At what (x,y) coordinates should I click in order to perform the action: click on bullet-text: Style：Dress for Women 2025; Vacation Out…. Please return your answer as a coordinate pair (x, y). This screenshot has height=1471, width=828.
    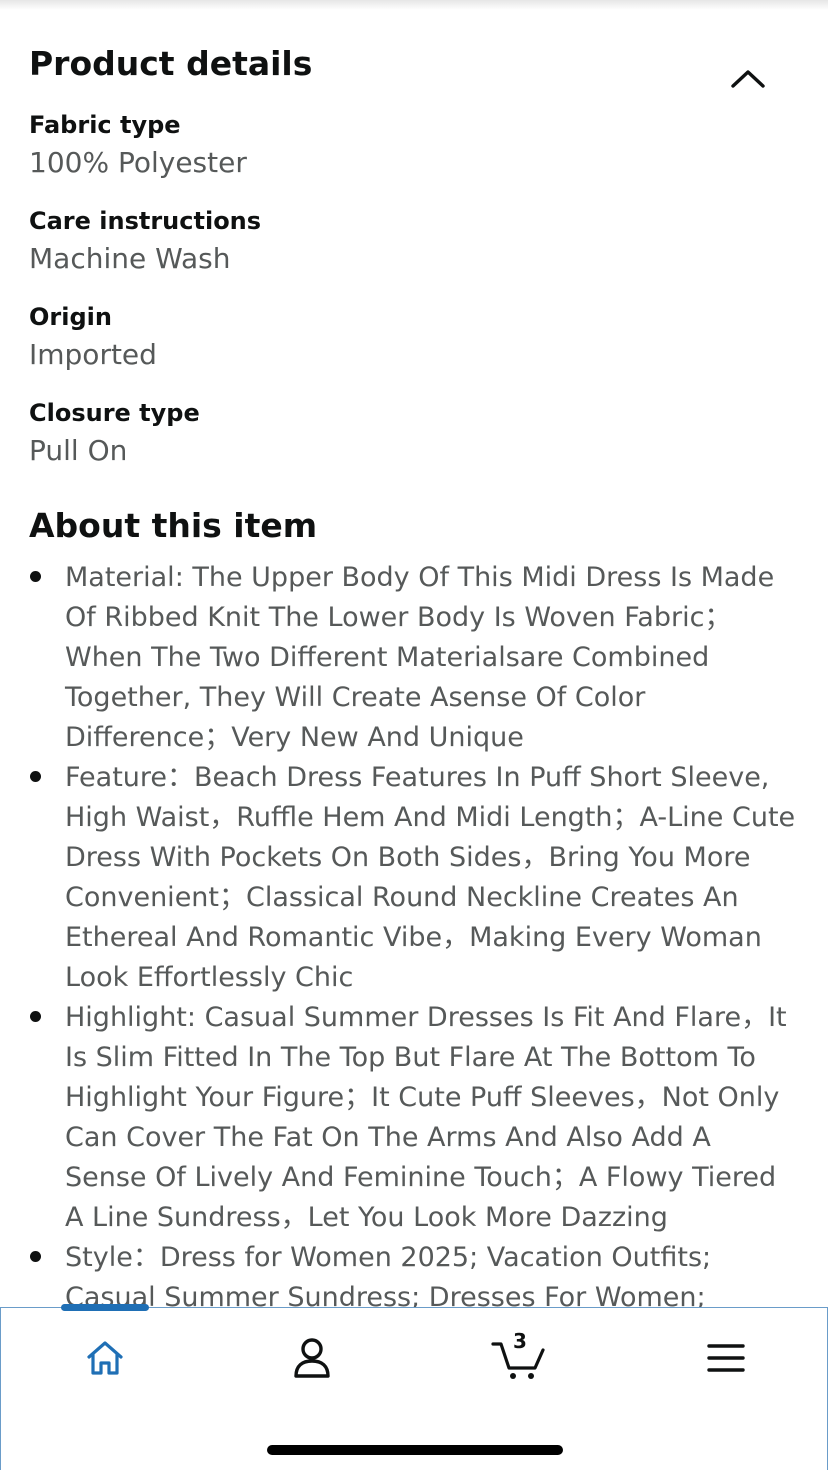
    Looking at the image, I should click on (388, 1276).